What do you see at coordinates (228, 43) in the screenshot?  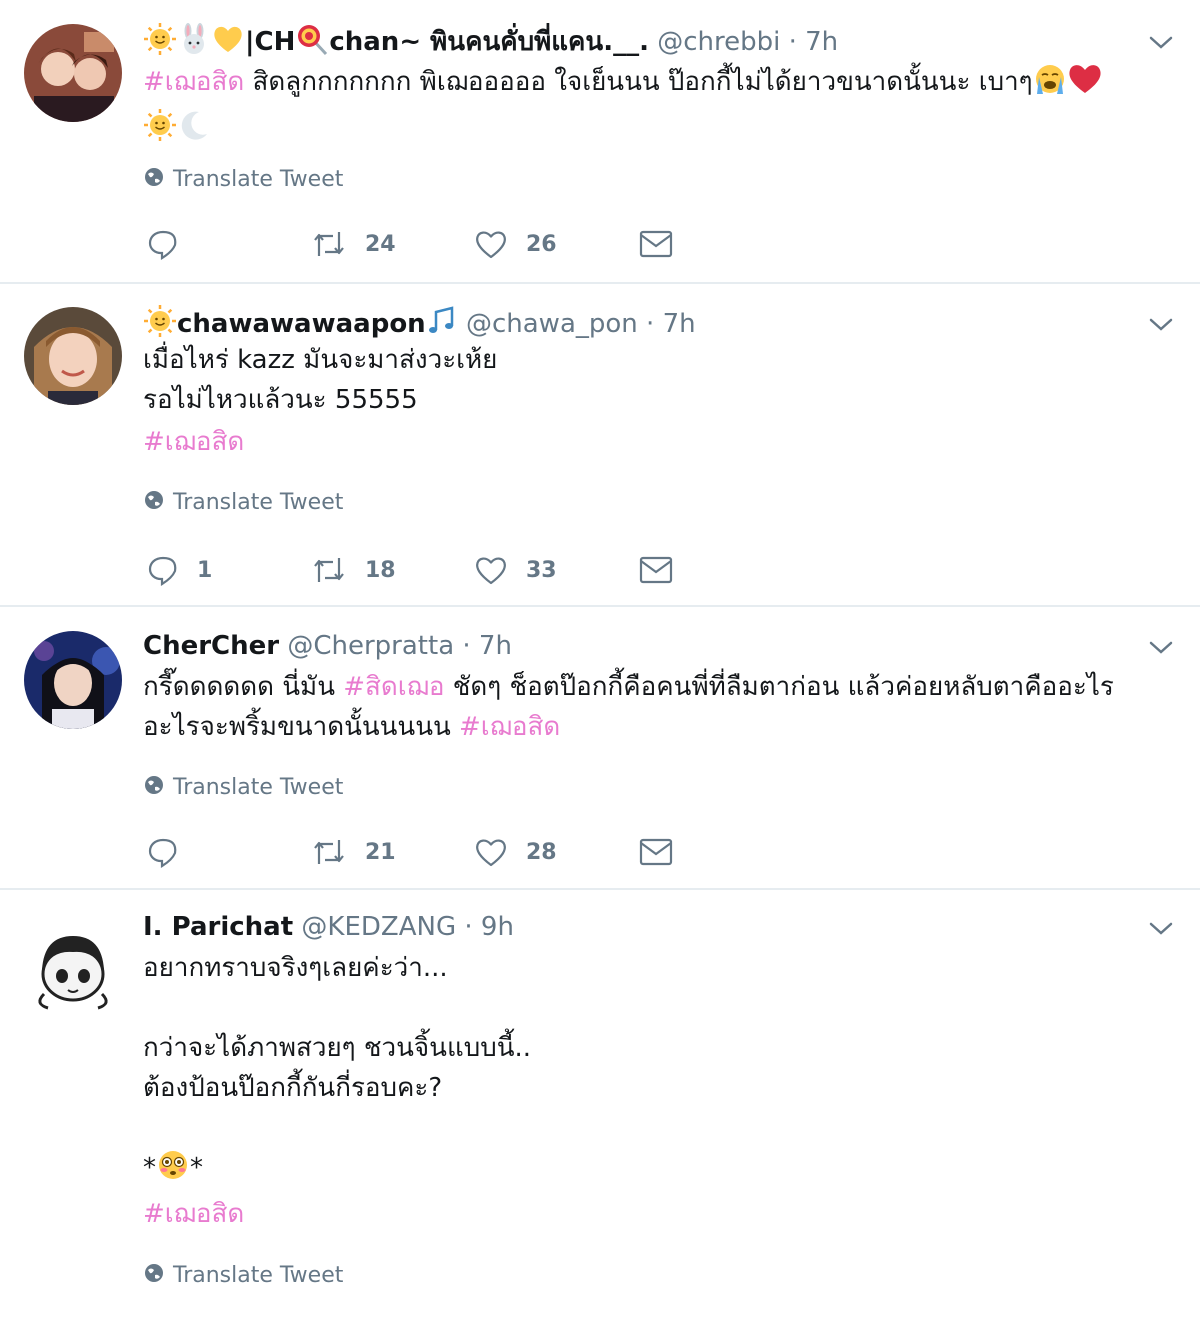 I see `yellow-heart-emoji` at bounding box center [228, 43].